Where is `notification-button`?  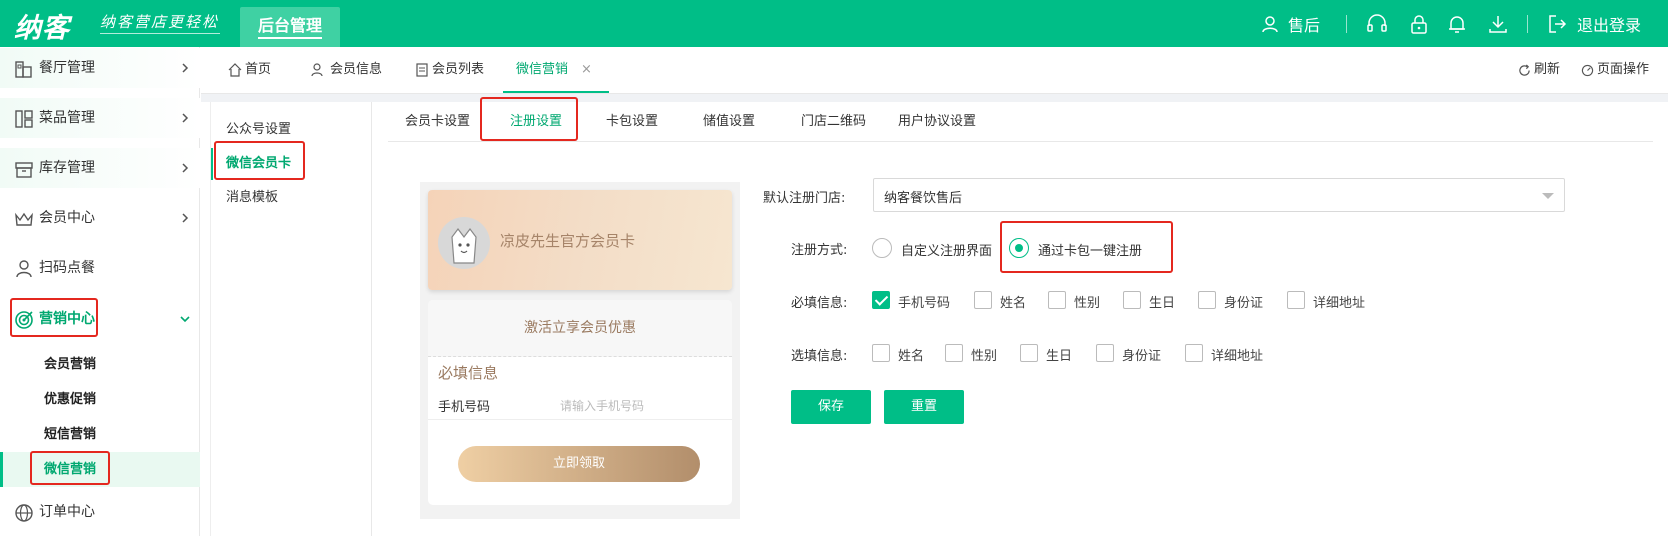 notification-button is located at coordinates (1457, 23).